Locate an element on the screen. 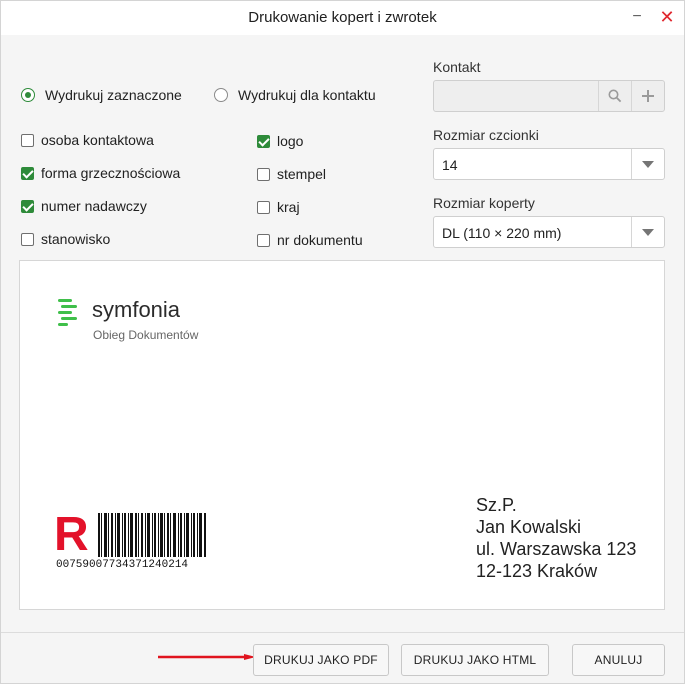  contact-add-button is located at coordinates (647, 96).